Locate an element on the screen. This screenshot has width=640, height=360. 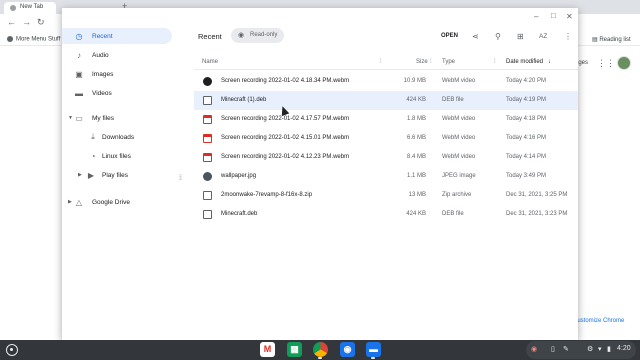
clock: 4:20 is located at coordinates (624, 348).